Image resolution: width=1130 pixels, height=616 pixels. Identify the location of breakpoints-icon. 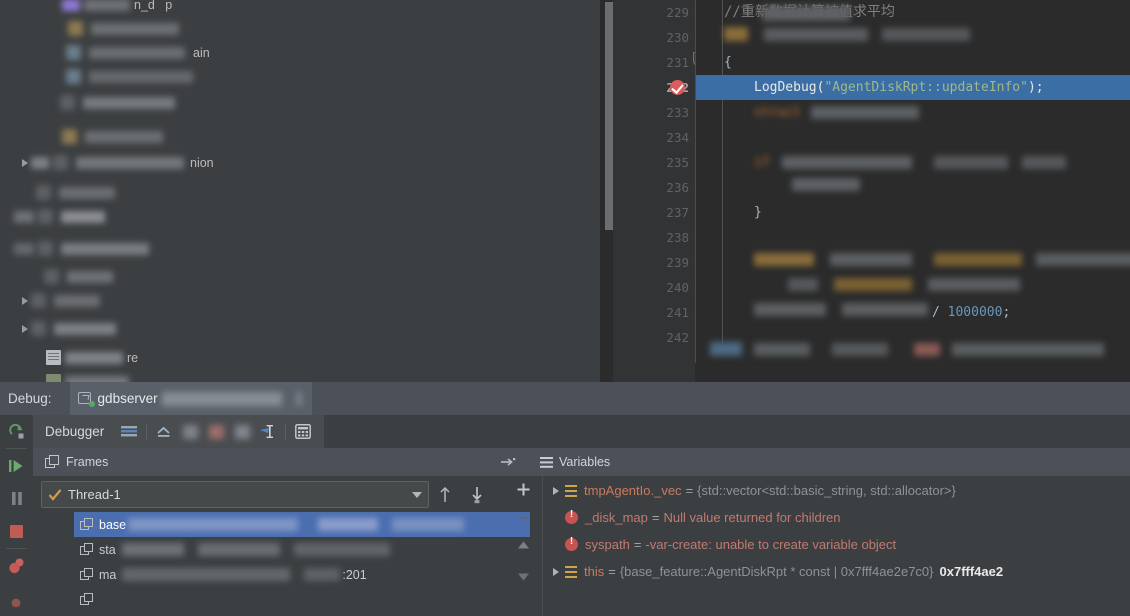
(15, 565).